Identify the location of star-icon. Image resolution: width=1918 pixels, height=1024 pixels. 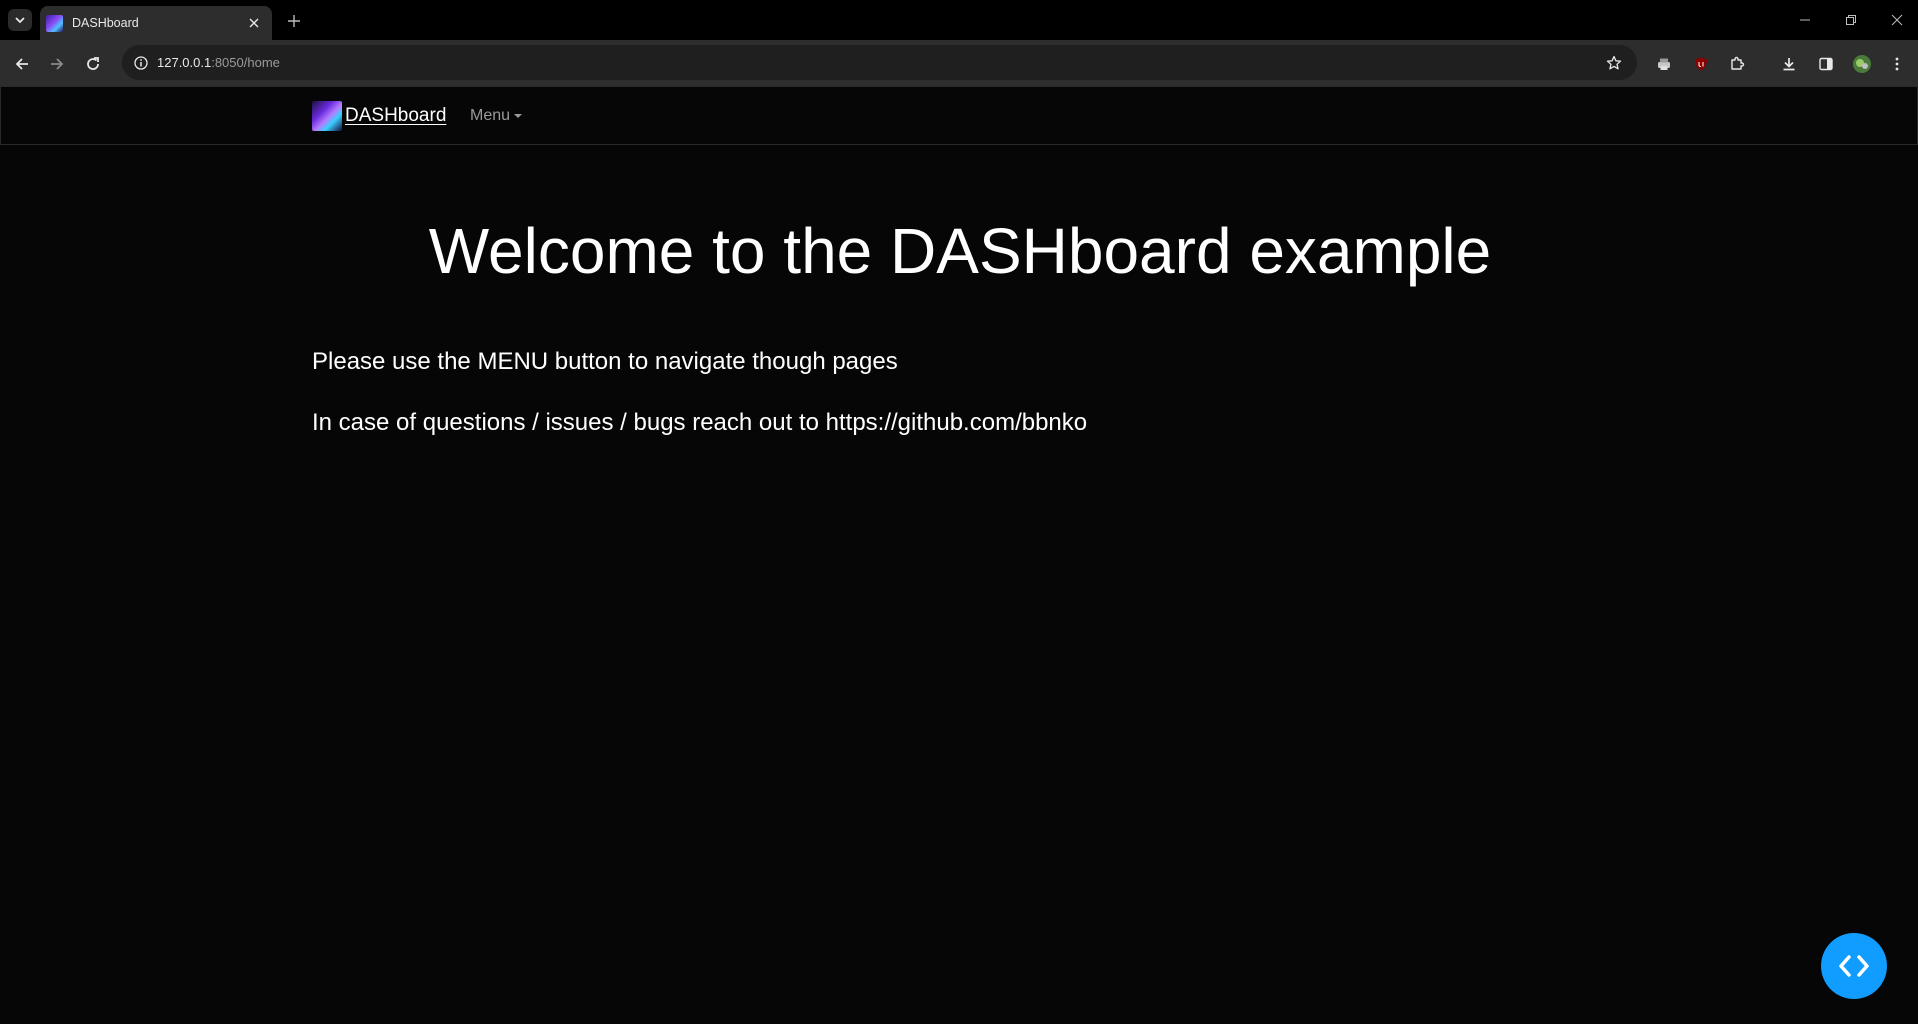
(1614, 62).